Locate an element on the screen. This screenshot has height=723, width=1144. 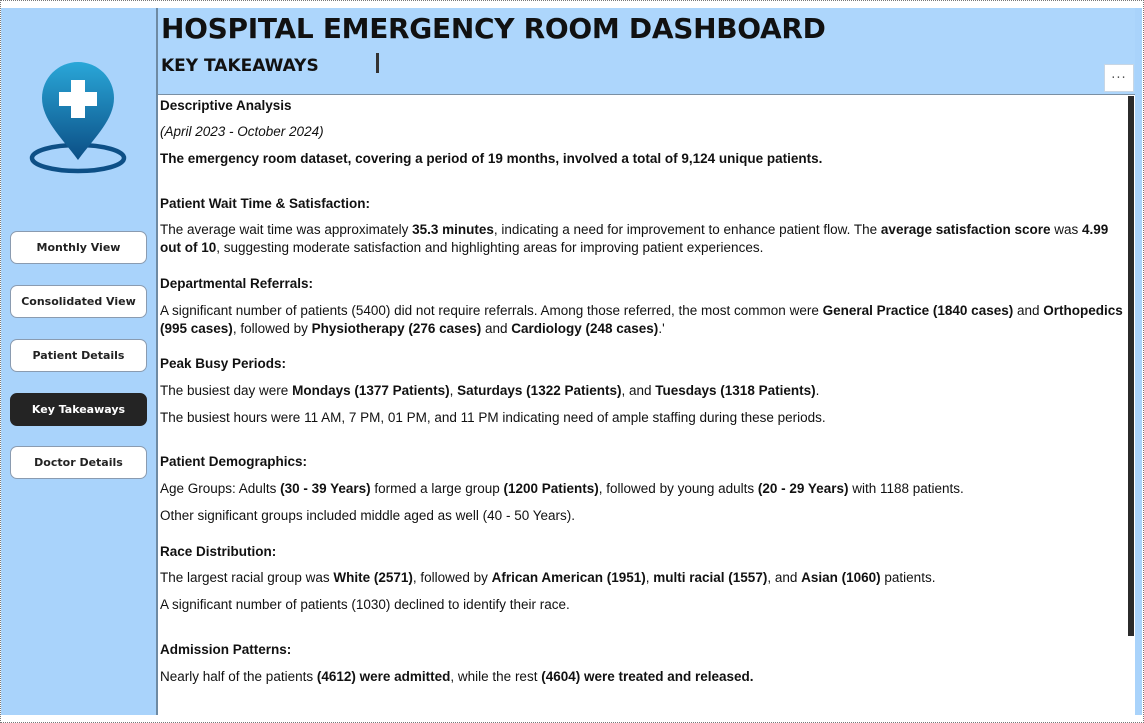
nav-key-takeaways: Key Takeaways is located at coordinates (78, 409).